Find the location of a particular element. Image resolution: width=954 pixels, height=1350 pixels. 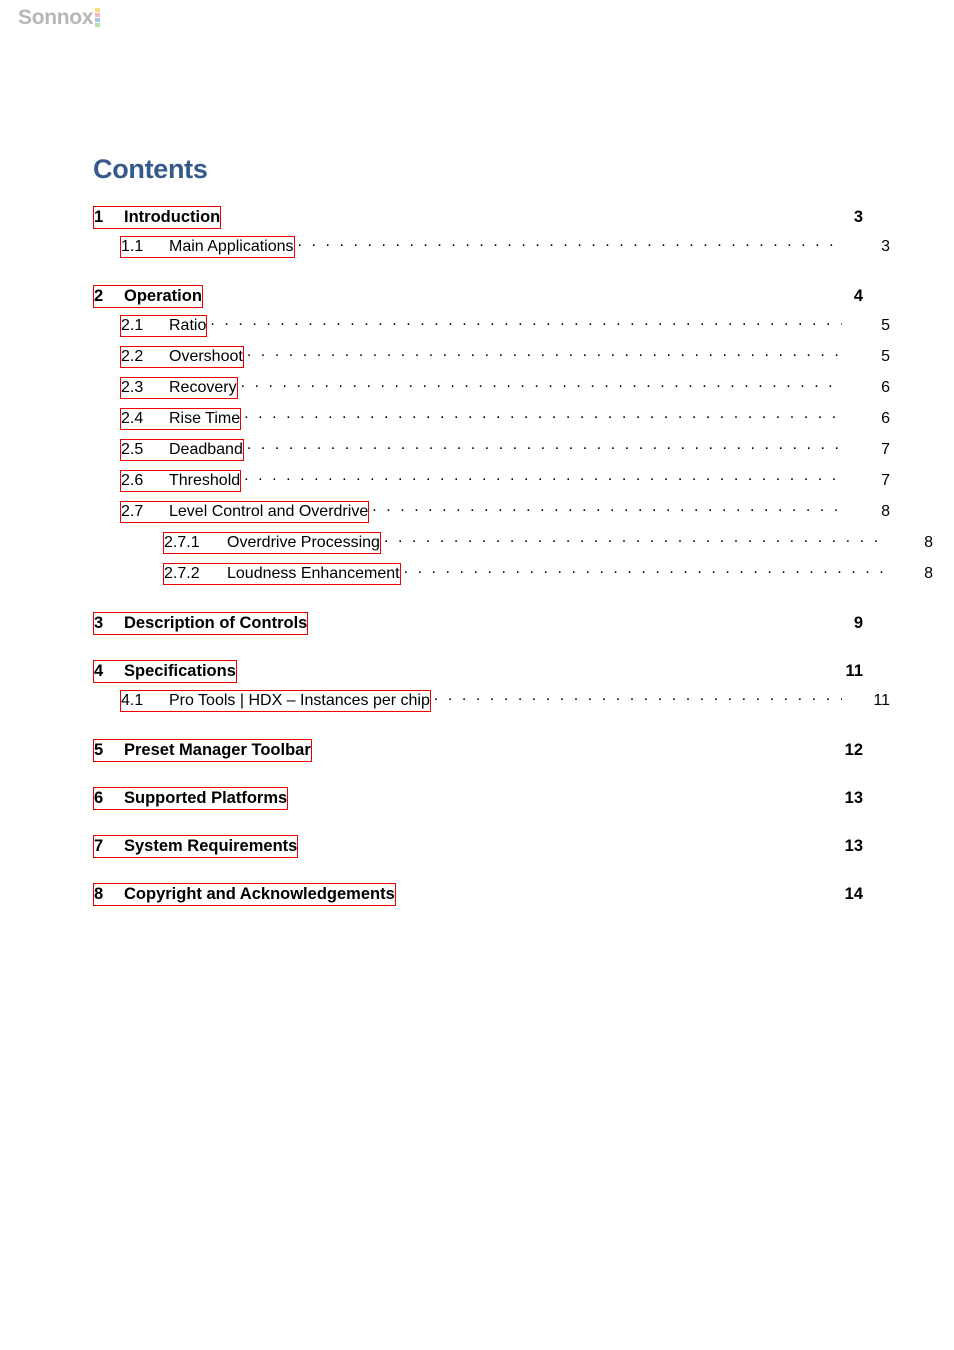

toc-link-7: 7 System Requirements is located at coordinates (196, 846).